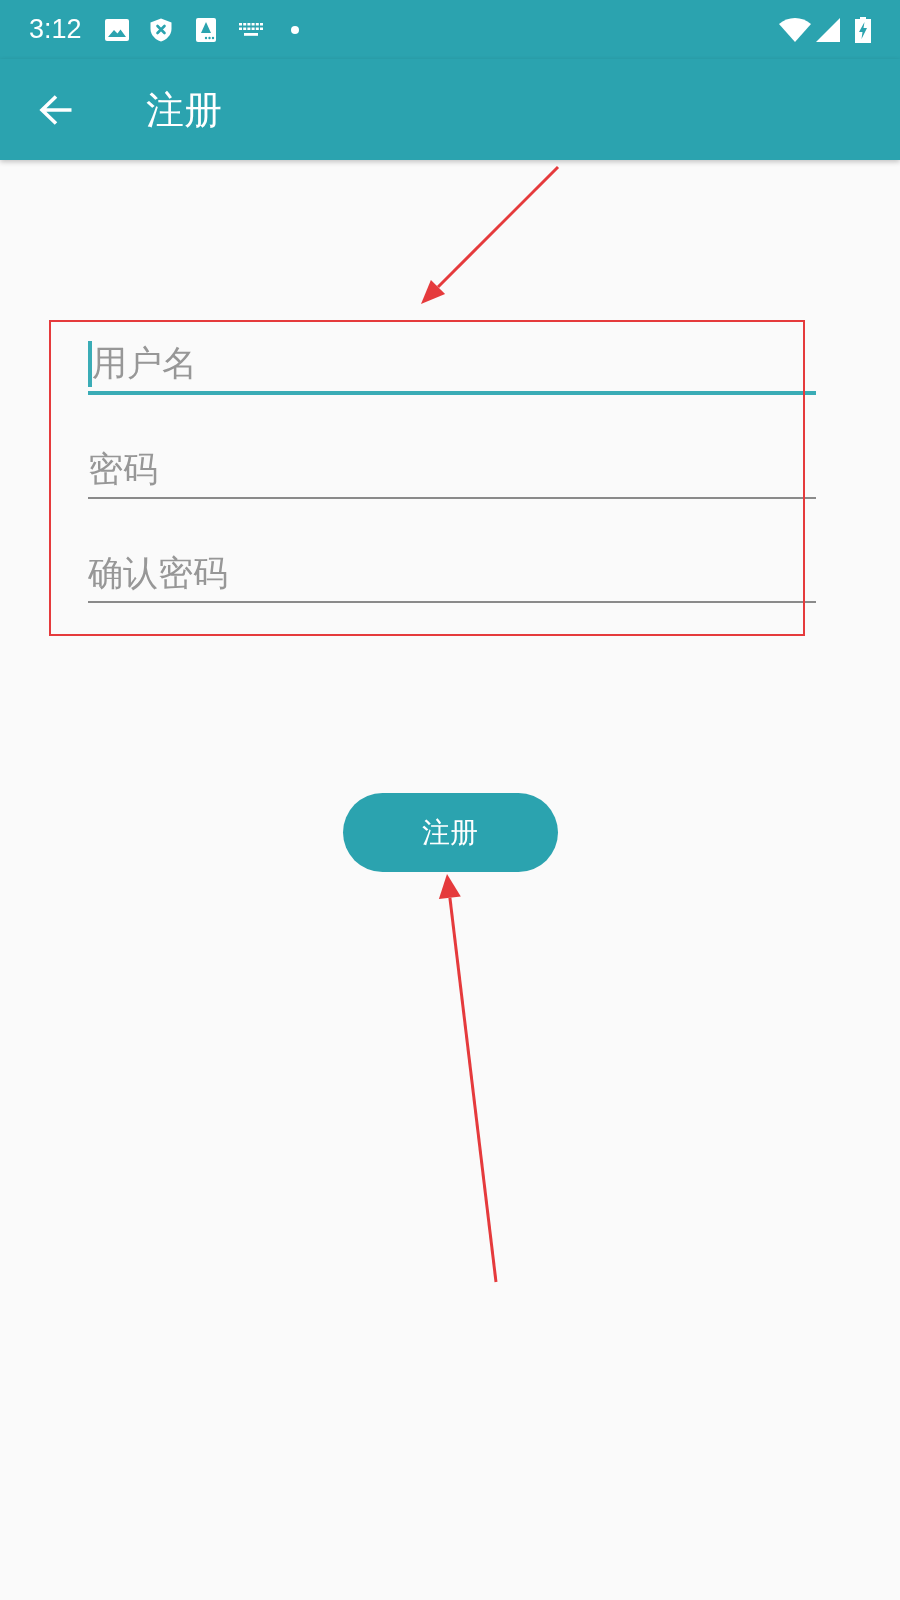  Describe the element at coordinates (450, 832) in the screenshot. I see `register-button: 注册` at that location.